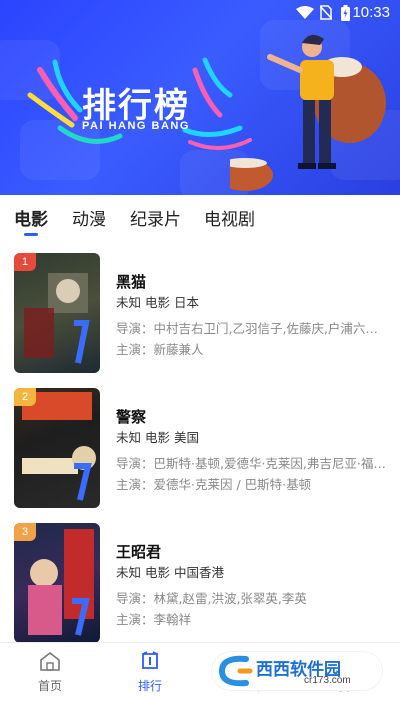  I want to click on illustration-person, so click(308, 112).